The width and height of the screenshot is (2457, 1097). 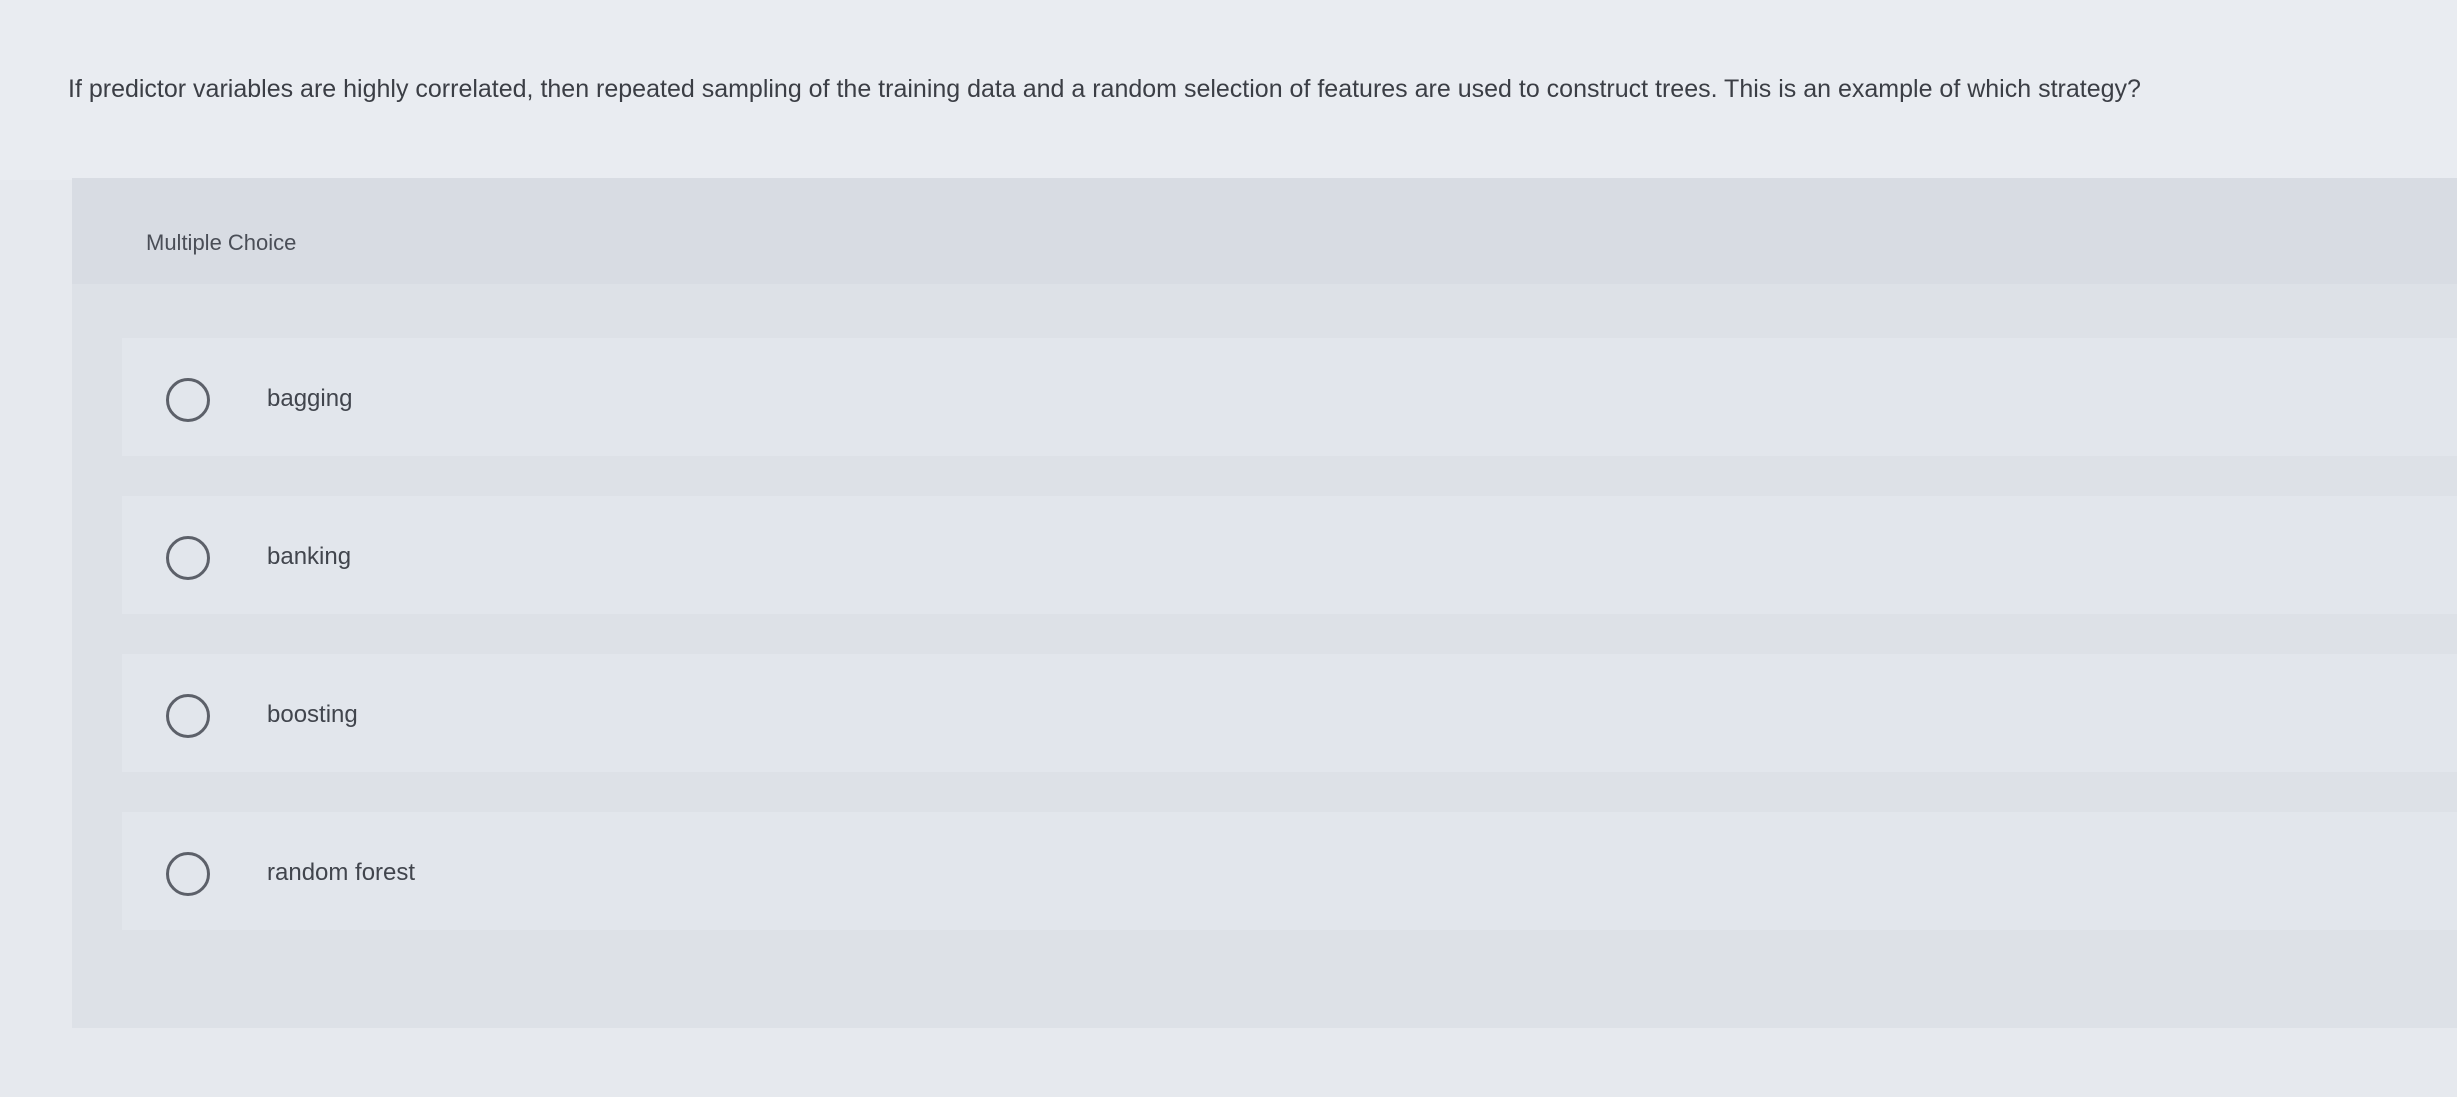 I want to click on option-random-forest: random forest, so click(x=1289, y=871).